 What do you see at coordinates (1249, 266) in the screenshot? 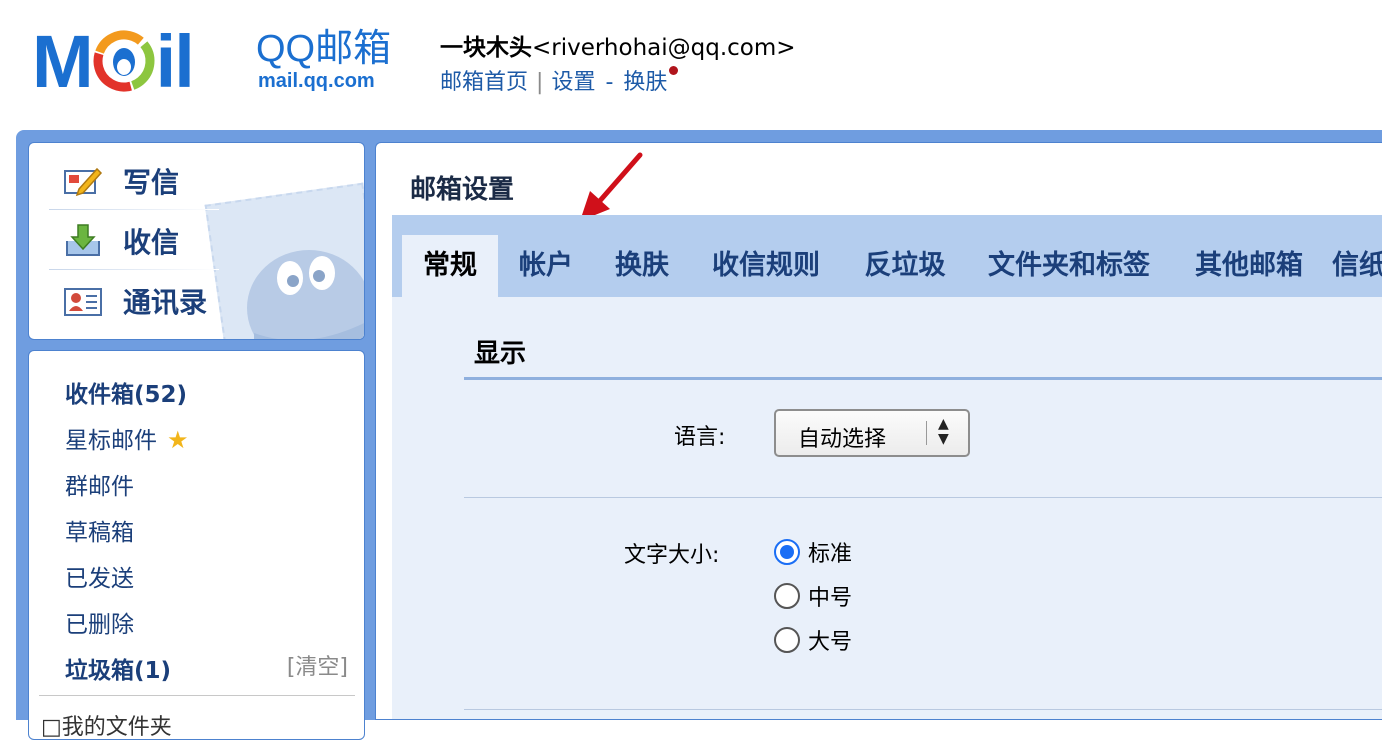
I see `tab-other-mailbox: 其他邮箱` at bounding box center [1249, 266].